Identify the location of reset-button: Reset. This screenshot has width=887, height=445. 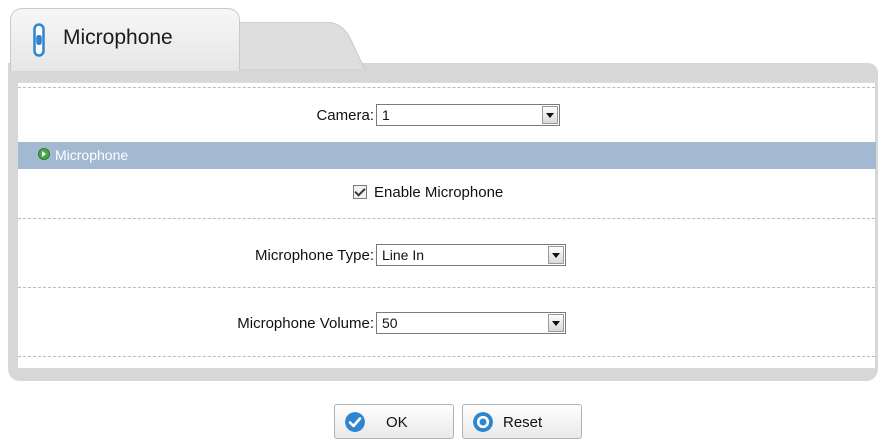
(522, 421).